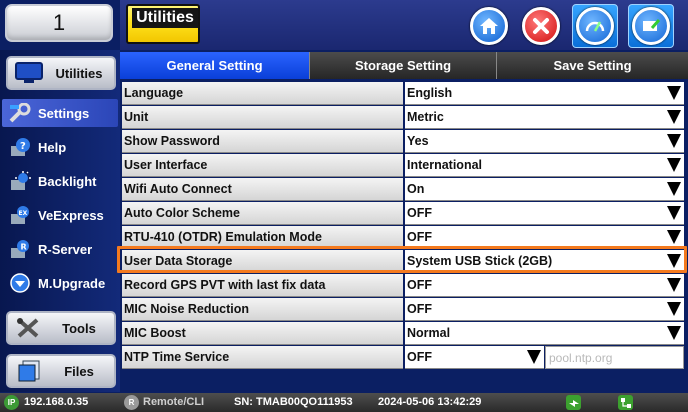 The image size is (688, 412). What do you see at coordinates (59, 23) in the screenshot?
I see `test-tab-indicator: 1` at bounding box center [59, 23].